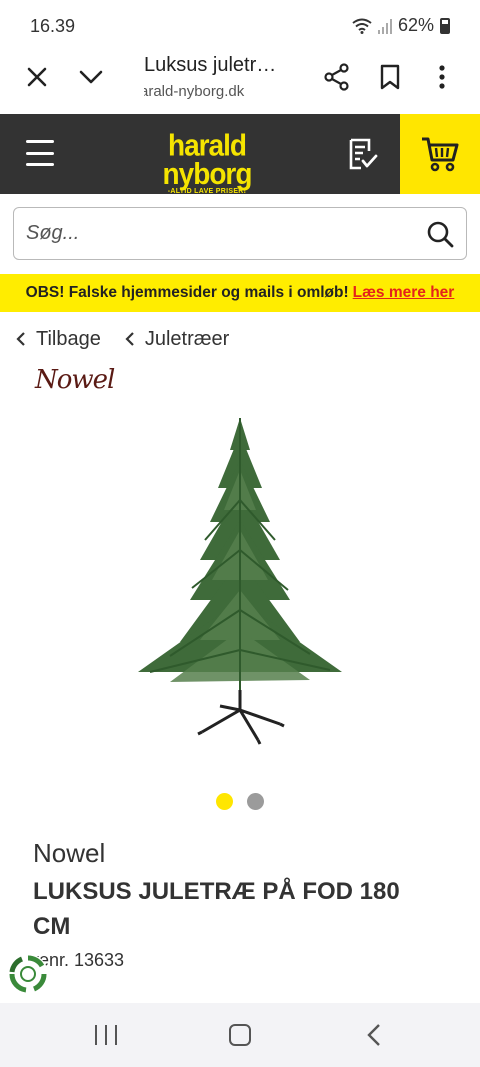 This screenshot has width=480, height=1067. I want to click on product-brand: Nowel, so click(69, 853).